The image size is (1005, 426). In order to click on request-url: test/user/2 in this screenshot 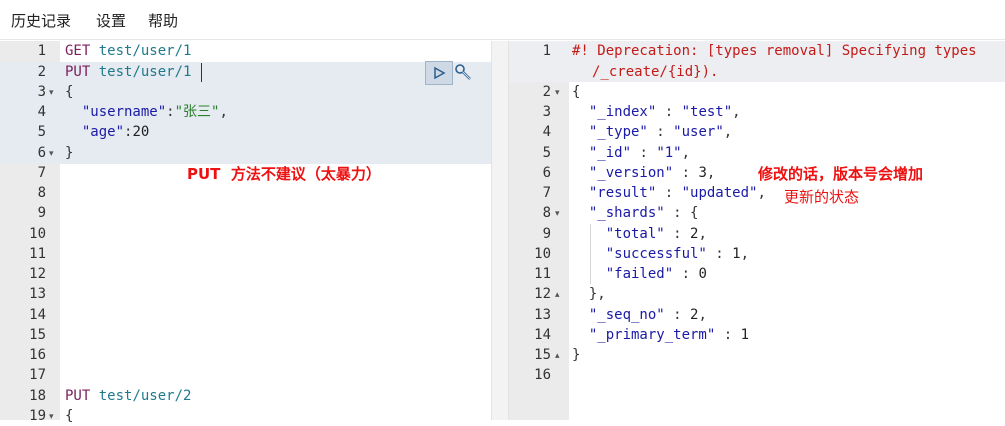, I will do `click(145, 396)`.